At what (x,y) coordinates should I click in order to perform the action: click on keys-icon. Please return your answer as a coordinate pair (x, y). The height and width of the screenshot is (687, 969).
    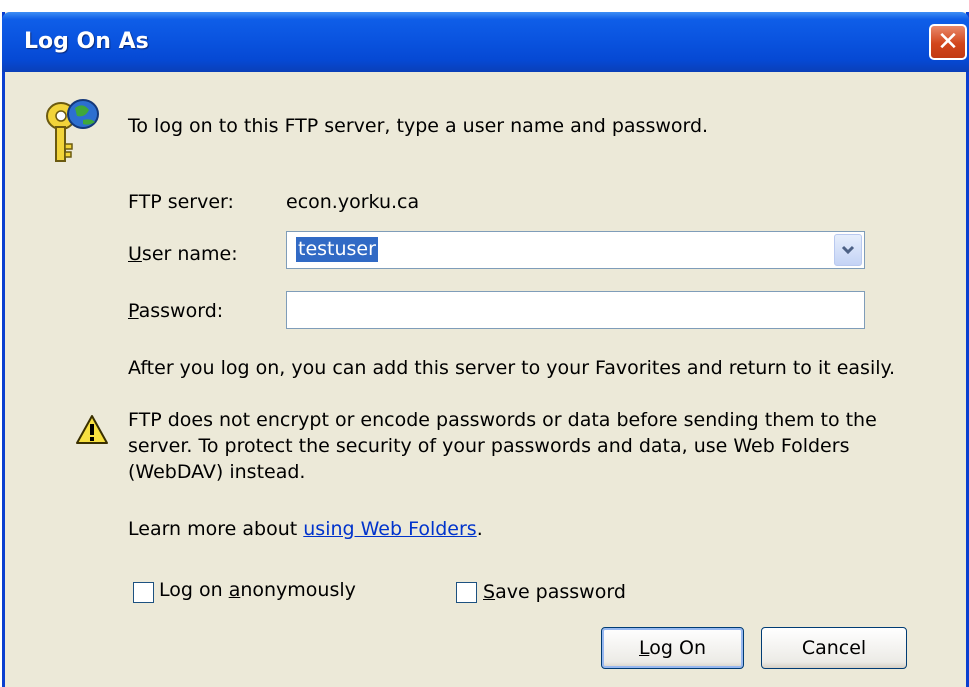
    Looking at the image, I should click on (72, 130).